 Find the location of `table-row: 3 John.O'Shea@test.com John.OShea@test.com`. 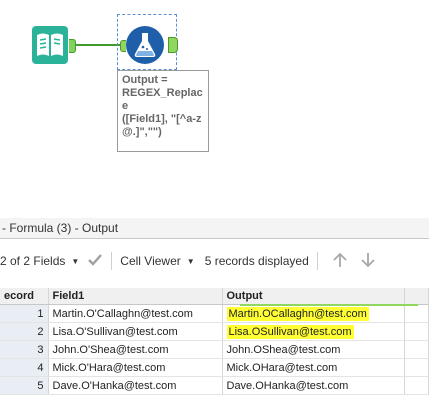

table-row: 3 John.O'Shea@test.com John.OShea@test.com is located at coordinates (214, 349).